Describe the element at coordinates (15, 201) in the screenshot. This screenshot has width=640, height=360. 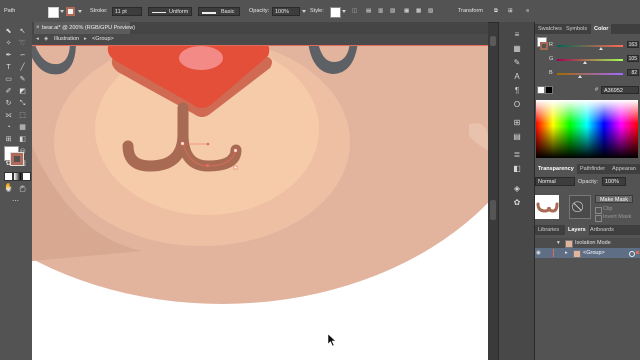
I see `more-tools-icon: ⋯` at that location.